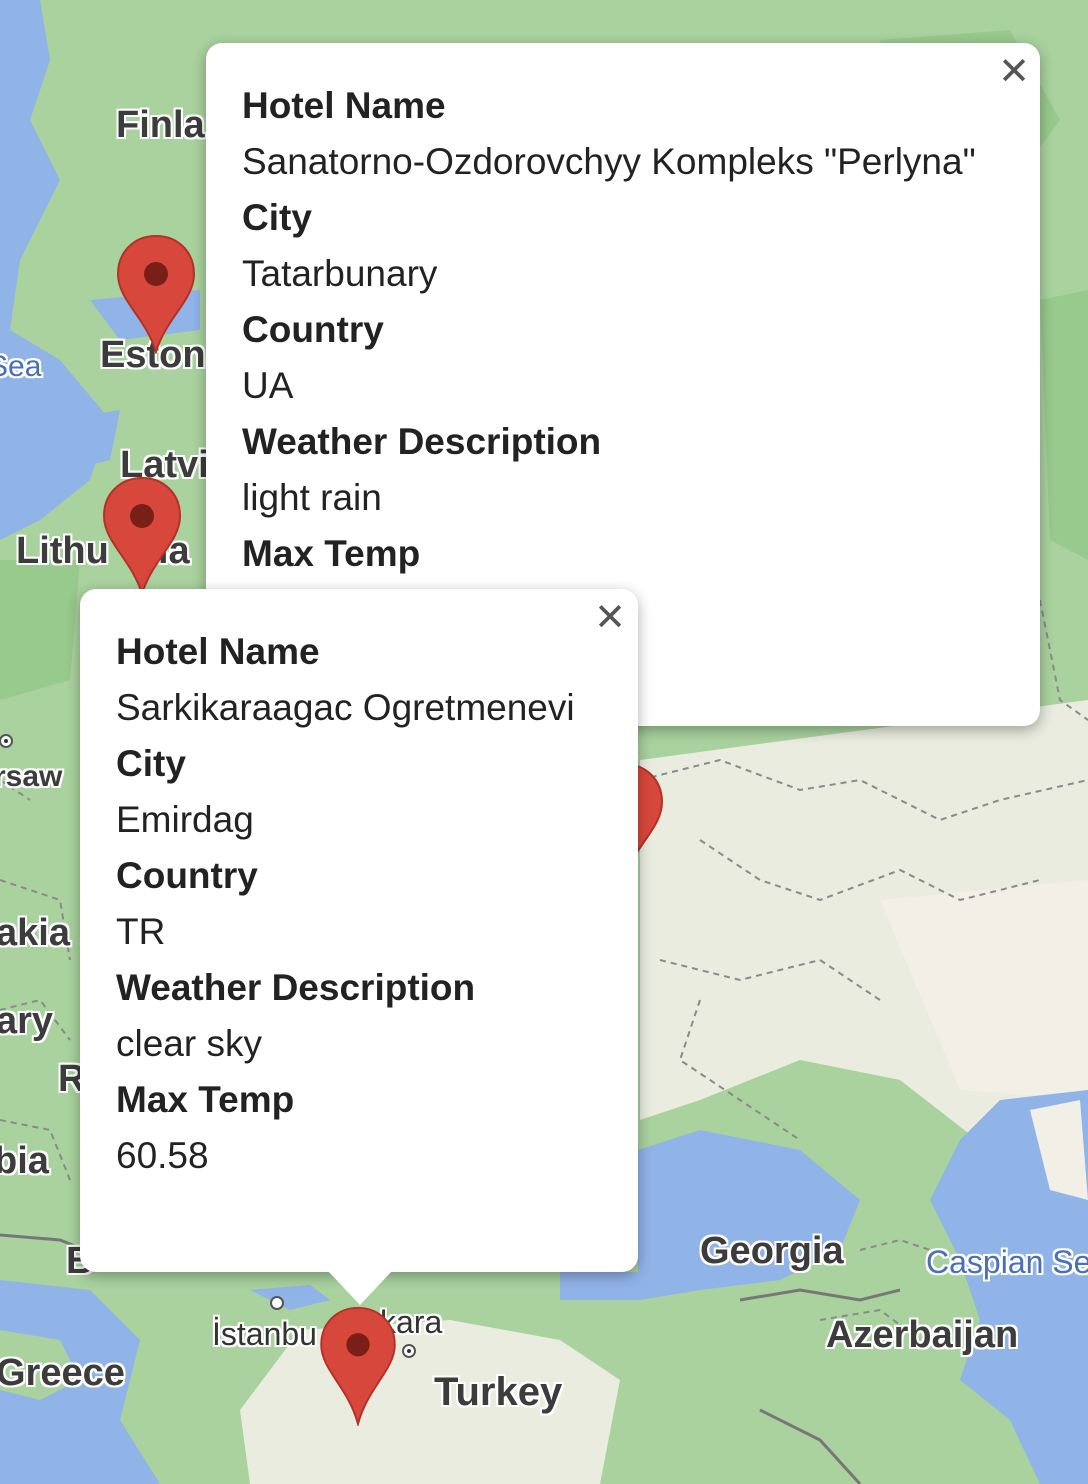 The width and height of the screenshot is (1088, 1484). Describe the element at coordinates (922, 1335) in the screenshot. I see `label-azerbaijan: Azerbaijan` at that location.